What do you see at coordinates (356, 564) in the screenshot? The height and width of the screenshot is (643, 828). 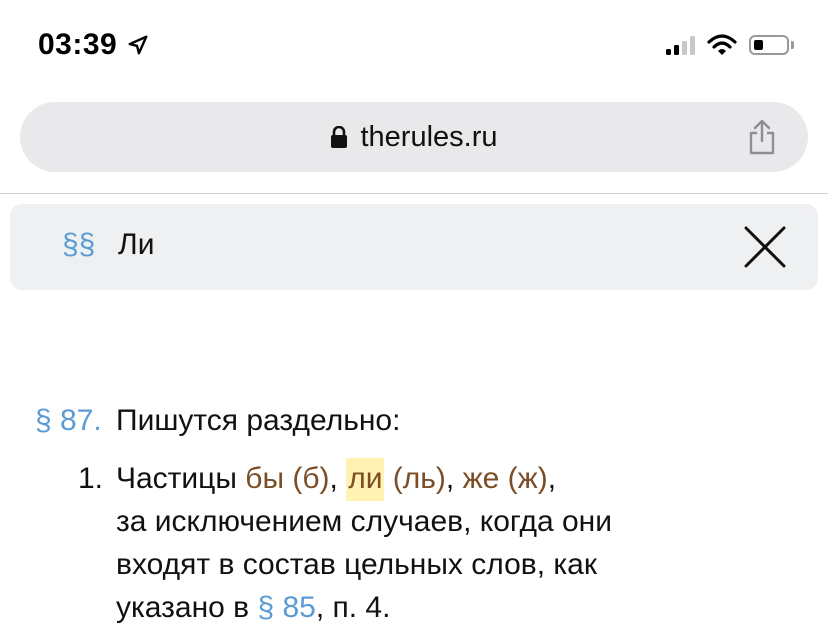 I see `list-item-line: входят в состав цельных слов, как` at bounding box center [356, 564].